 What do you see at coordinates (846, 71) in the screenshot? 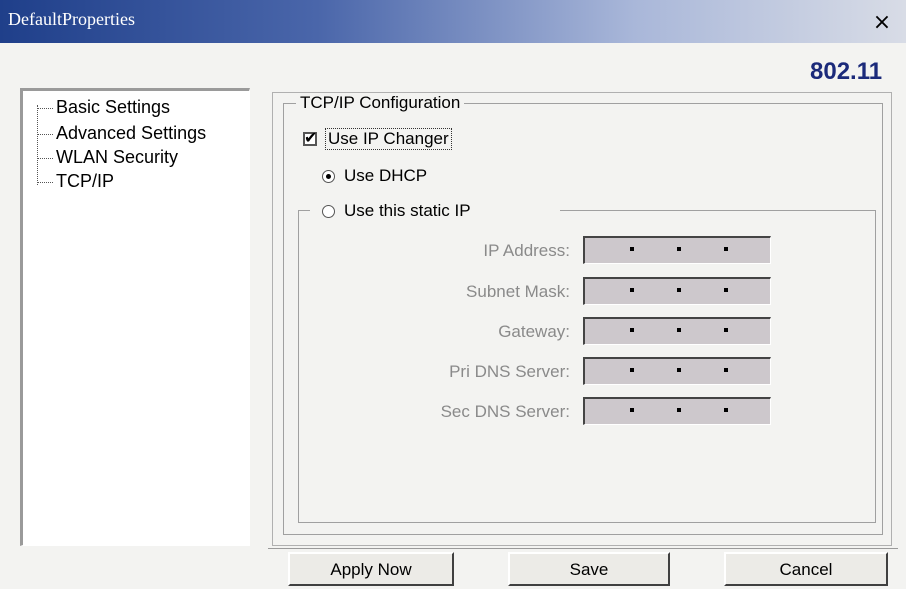
I see `version-label: 802.11` at bounding box center [846, 71].